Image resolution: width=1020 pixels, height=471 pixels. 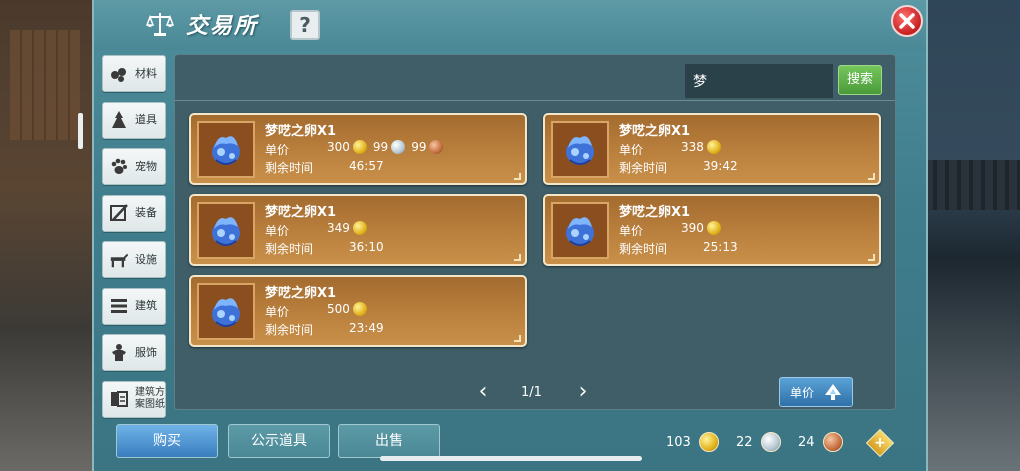 What do you see at coordinates (167, 441) in the screenshot?
I see `buy-tab: 购买` at bounding box center [167, 441].